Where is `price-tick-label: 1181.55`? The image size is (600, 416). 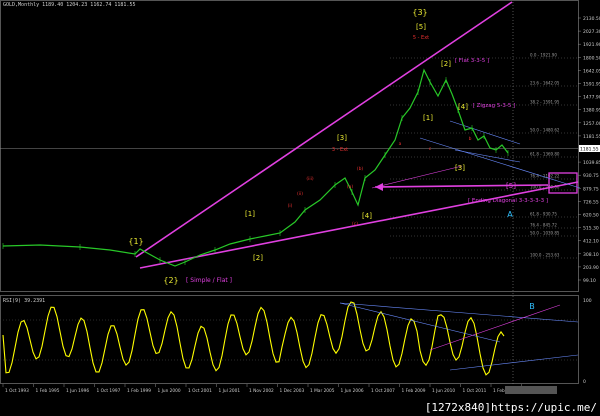 price-tick-label: 1181.55 is located at coordinates (591, 137).